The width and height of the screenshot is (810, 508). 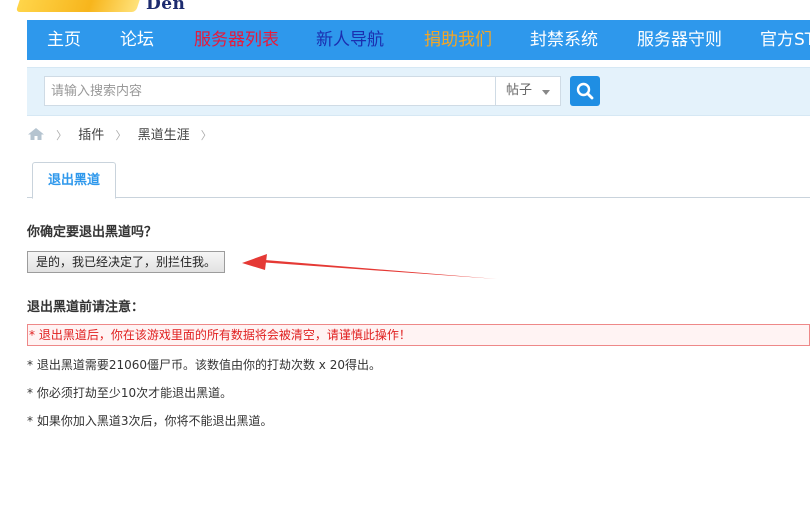 What do you see at coordinates (36, 134) in the screenshot?
I see `home-icon` at bounding box center [36, 134].